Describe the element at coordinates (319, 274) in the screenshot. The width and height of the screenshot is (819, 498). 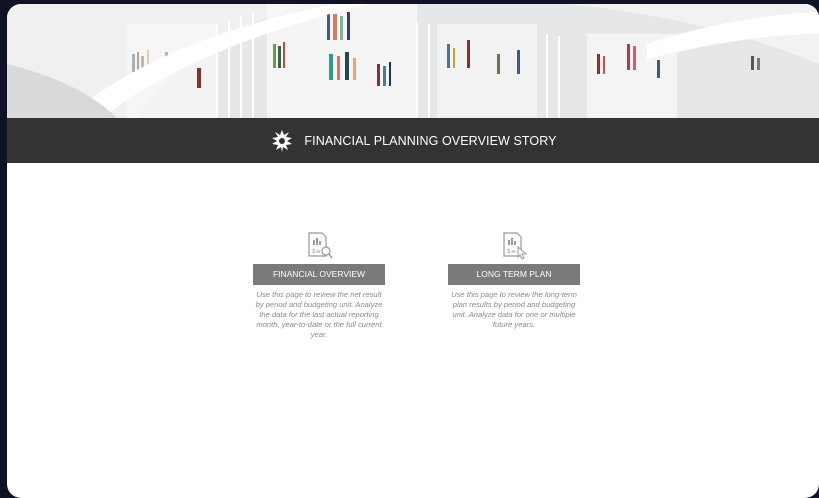
I see `financial-overview-button: FINANCIAL OVERVIEW` at that location.